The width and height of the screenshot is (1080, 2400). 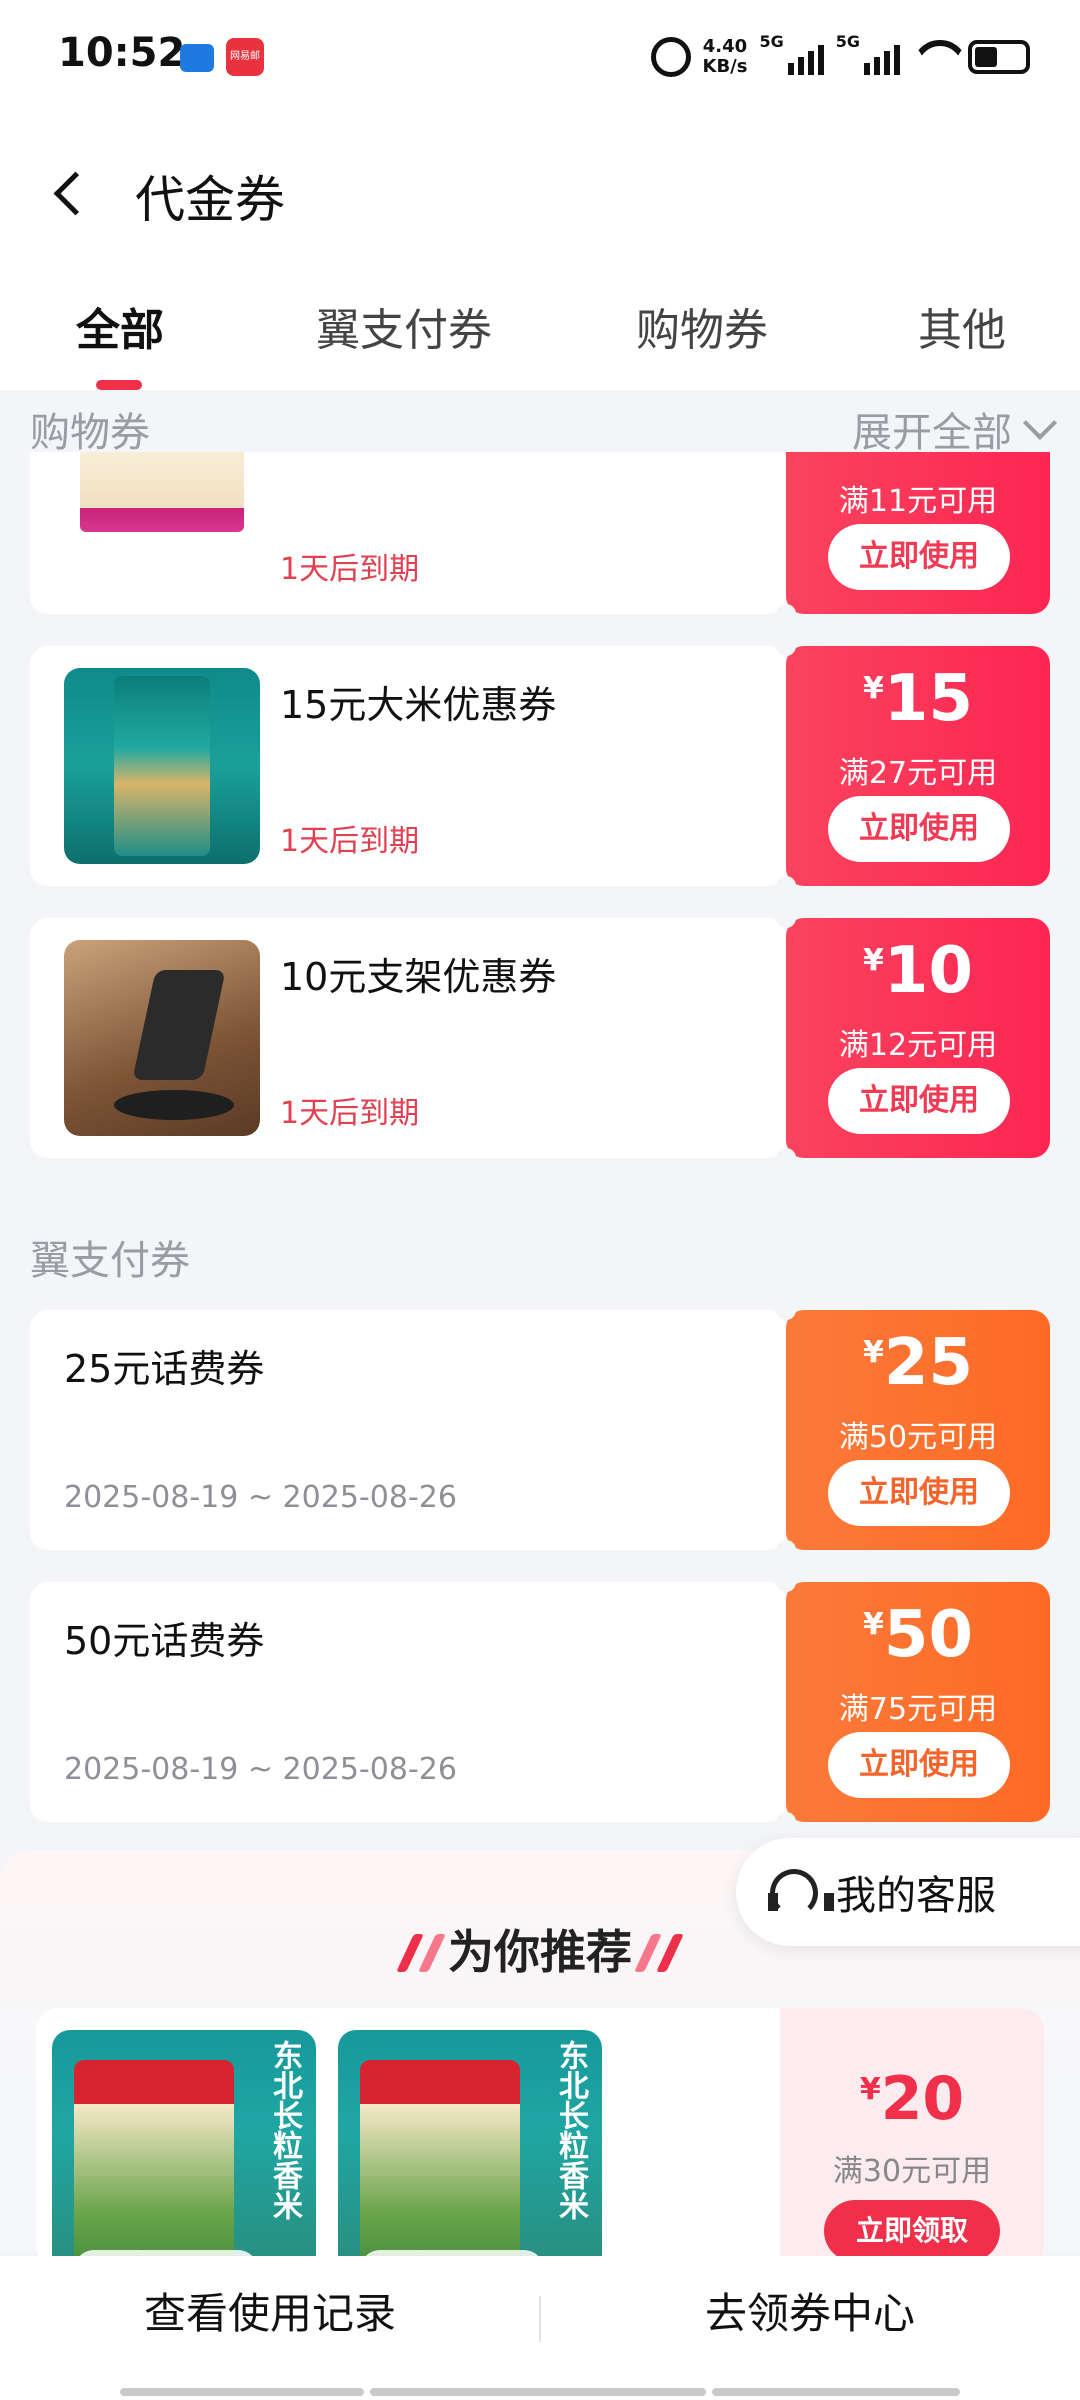 I want to click on coupon-card-body: 1天后到期, so click(x=408, y=533).